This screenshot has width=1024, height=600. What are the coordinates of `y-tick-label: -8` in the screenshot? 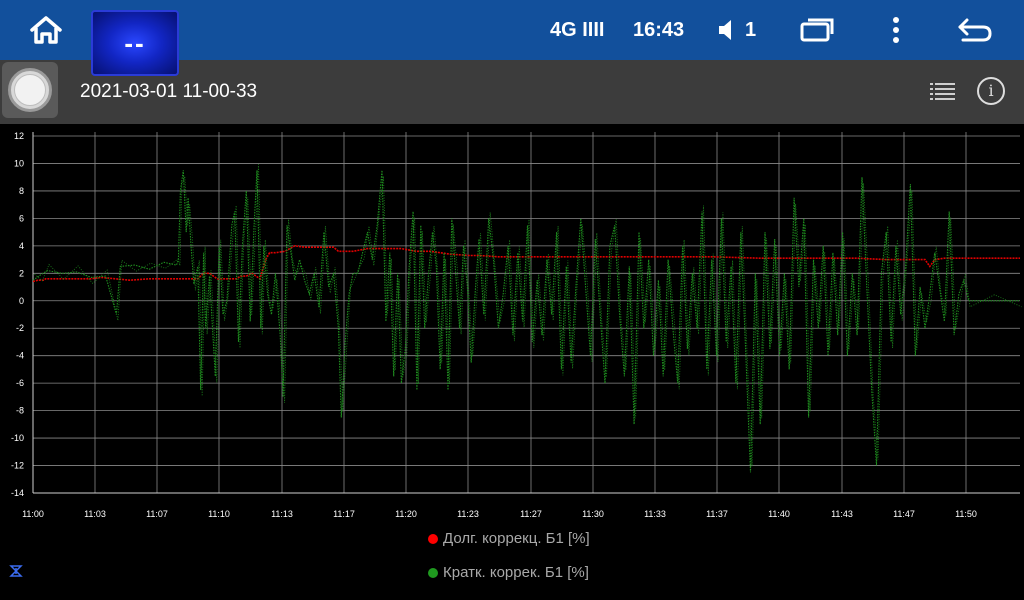 It's located at (20, 411).